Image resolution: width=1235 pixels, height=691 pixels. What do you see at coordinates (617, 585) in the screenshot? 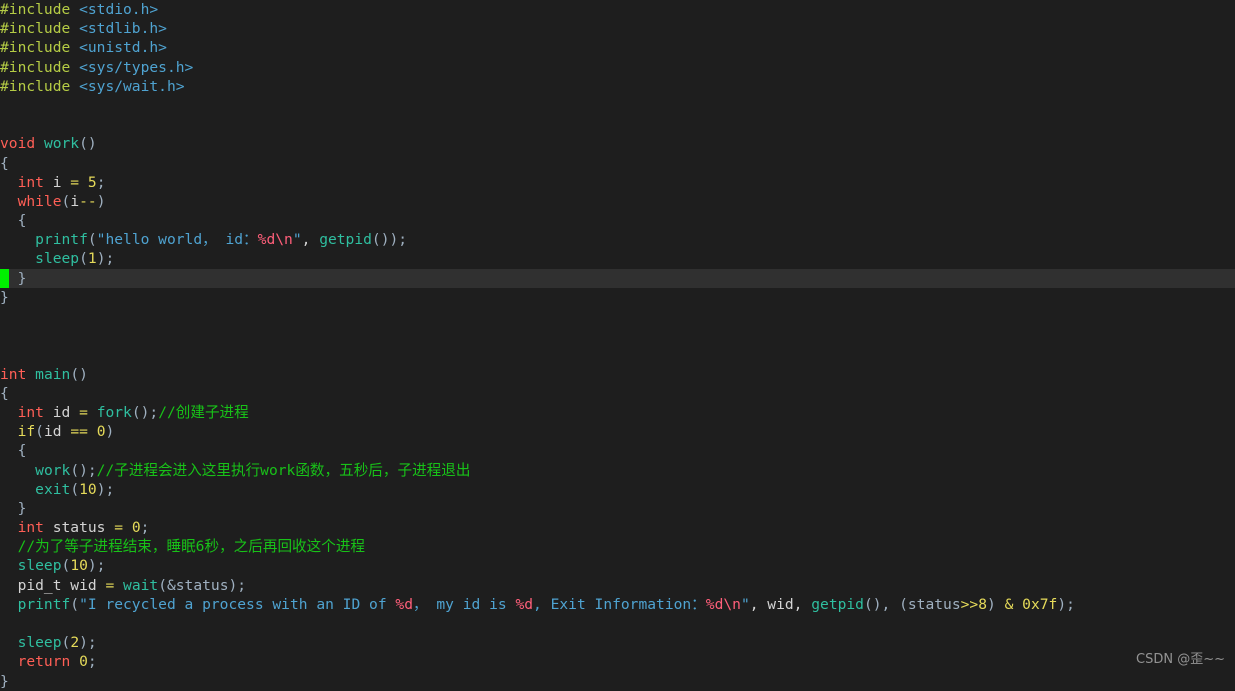
I see `code-line: pid_t wid = wait(&status);` at bounding box center [617, 585].